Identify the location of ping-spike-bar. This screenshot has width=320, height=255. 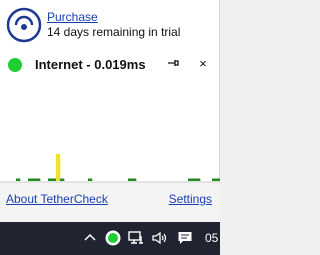
(58, 168).